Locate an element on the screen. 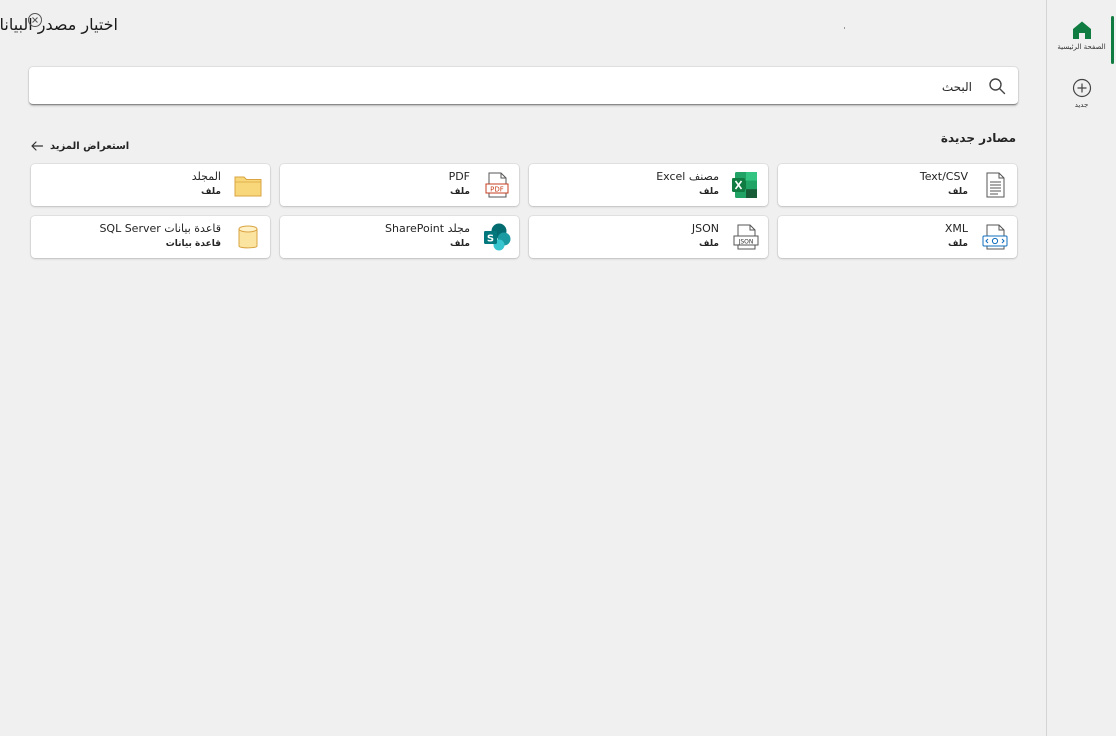  rail-item-label: جديد is located at coordinates (1081, 105).